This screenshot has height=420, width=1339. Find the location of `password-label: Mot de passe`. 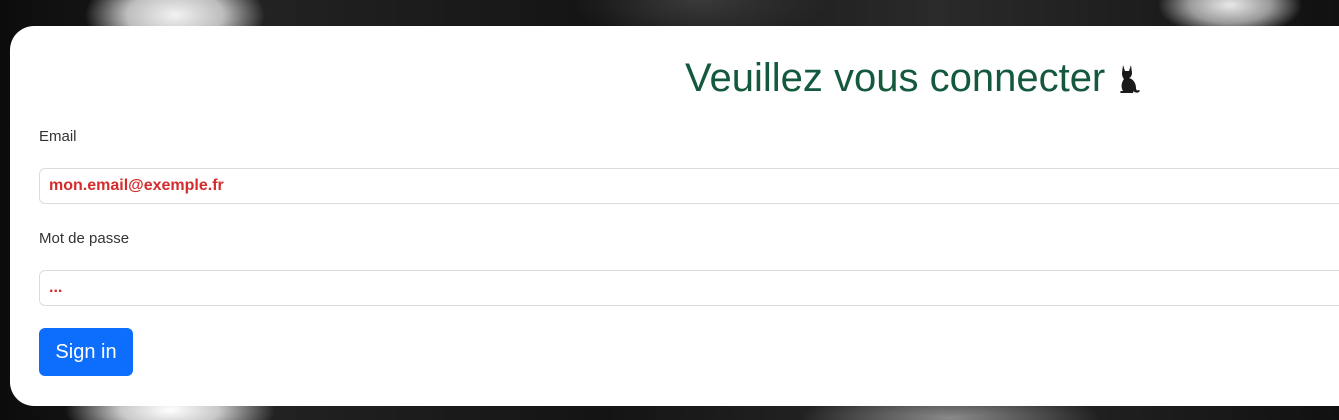

password-label: Mot de passe is located at coordinates (84, 238).